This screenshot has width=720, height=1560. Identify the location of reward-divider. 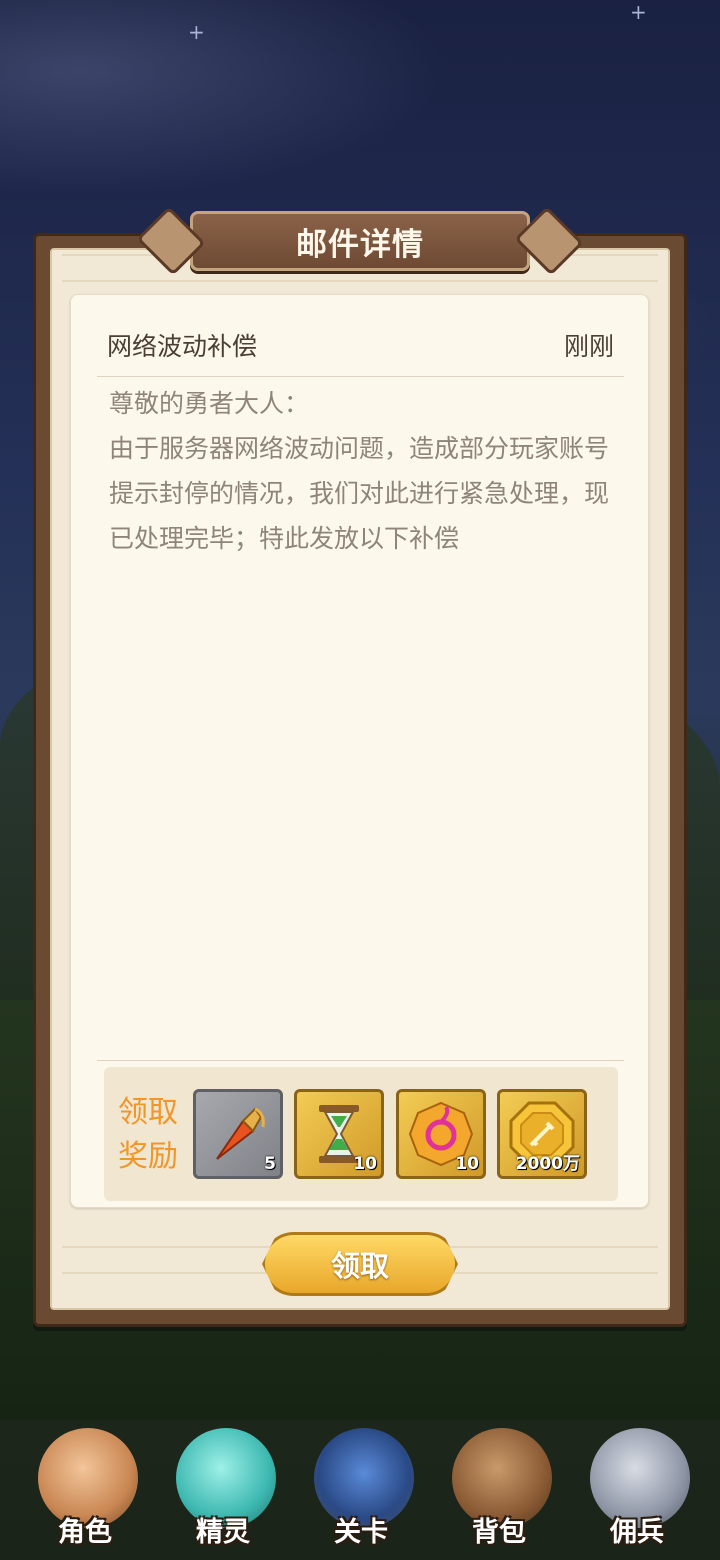
(360, 1060).